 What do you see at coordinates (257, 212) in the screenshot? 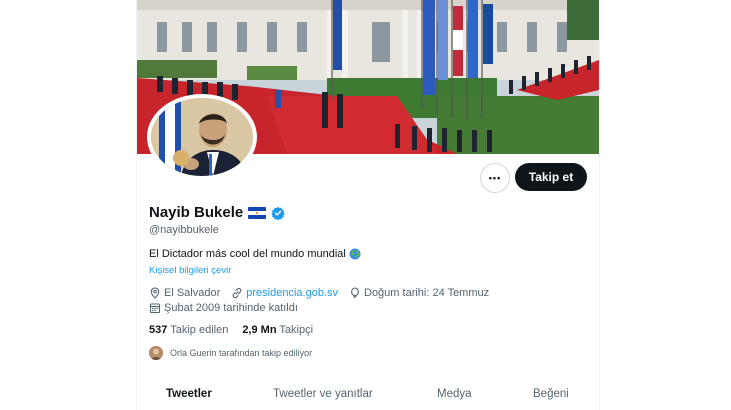
I see `el-salvador-flag-icon` at bounding box center [257, 212].